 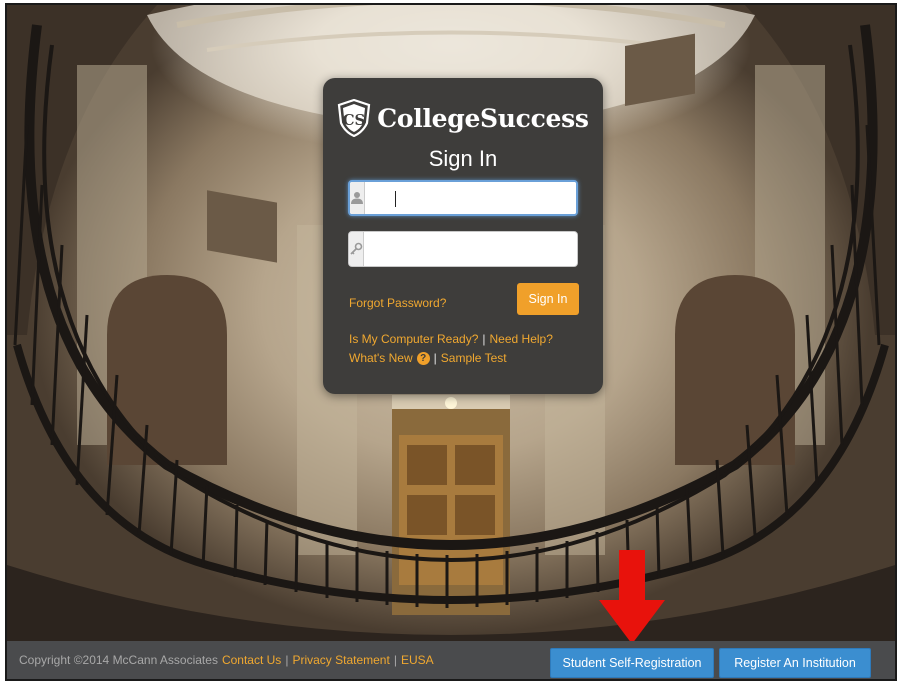 What do you see at coordinates (632, 663) in the screenshot?
I see `student-self-registration-button: Student Self-Registration` at bounding box center [632, 663].